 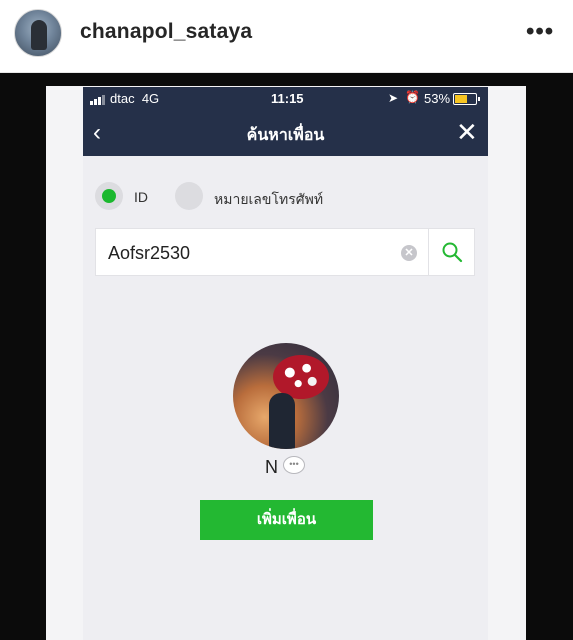 I want to click on post-header: chanapol_sataya •••, so click(x=286, y=36).